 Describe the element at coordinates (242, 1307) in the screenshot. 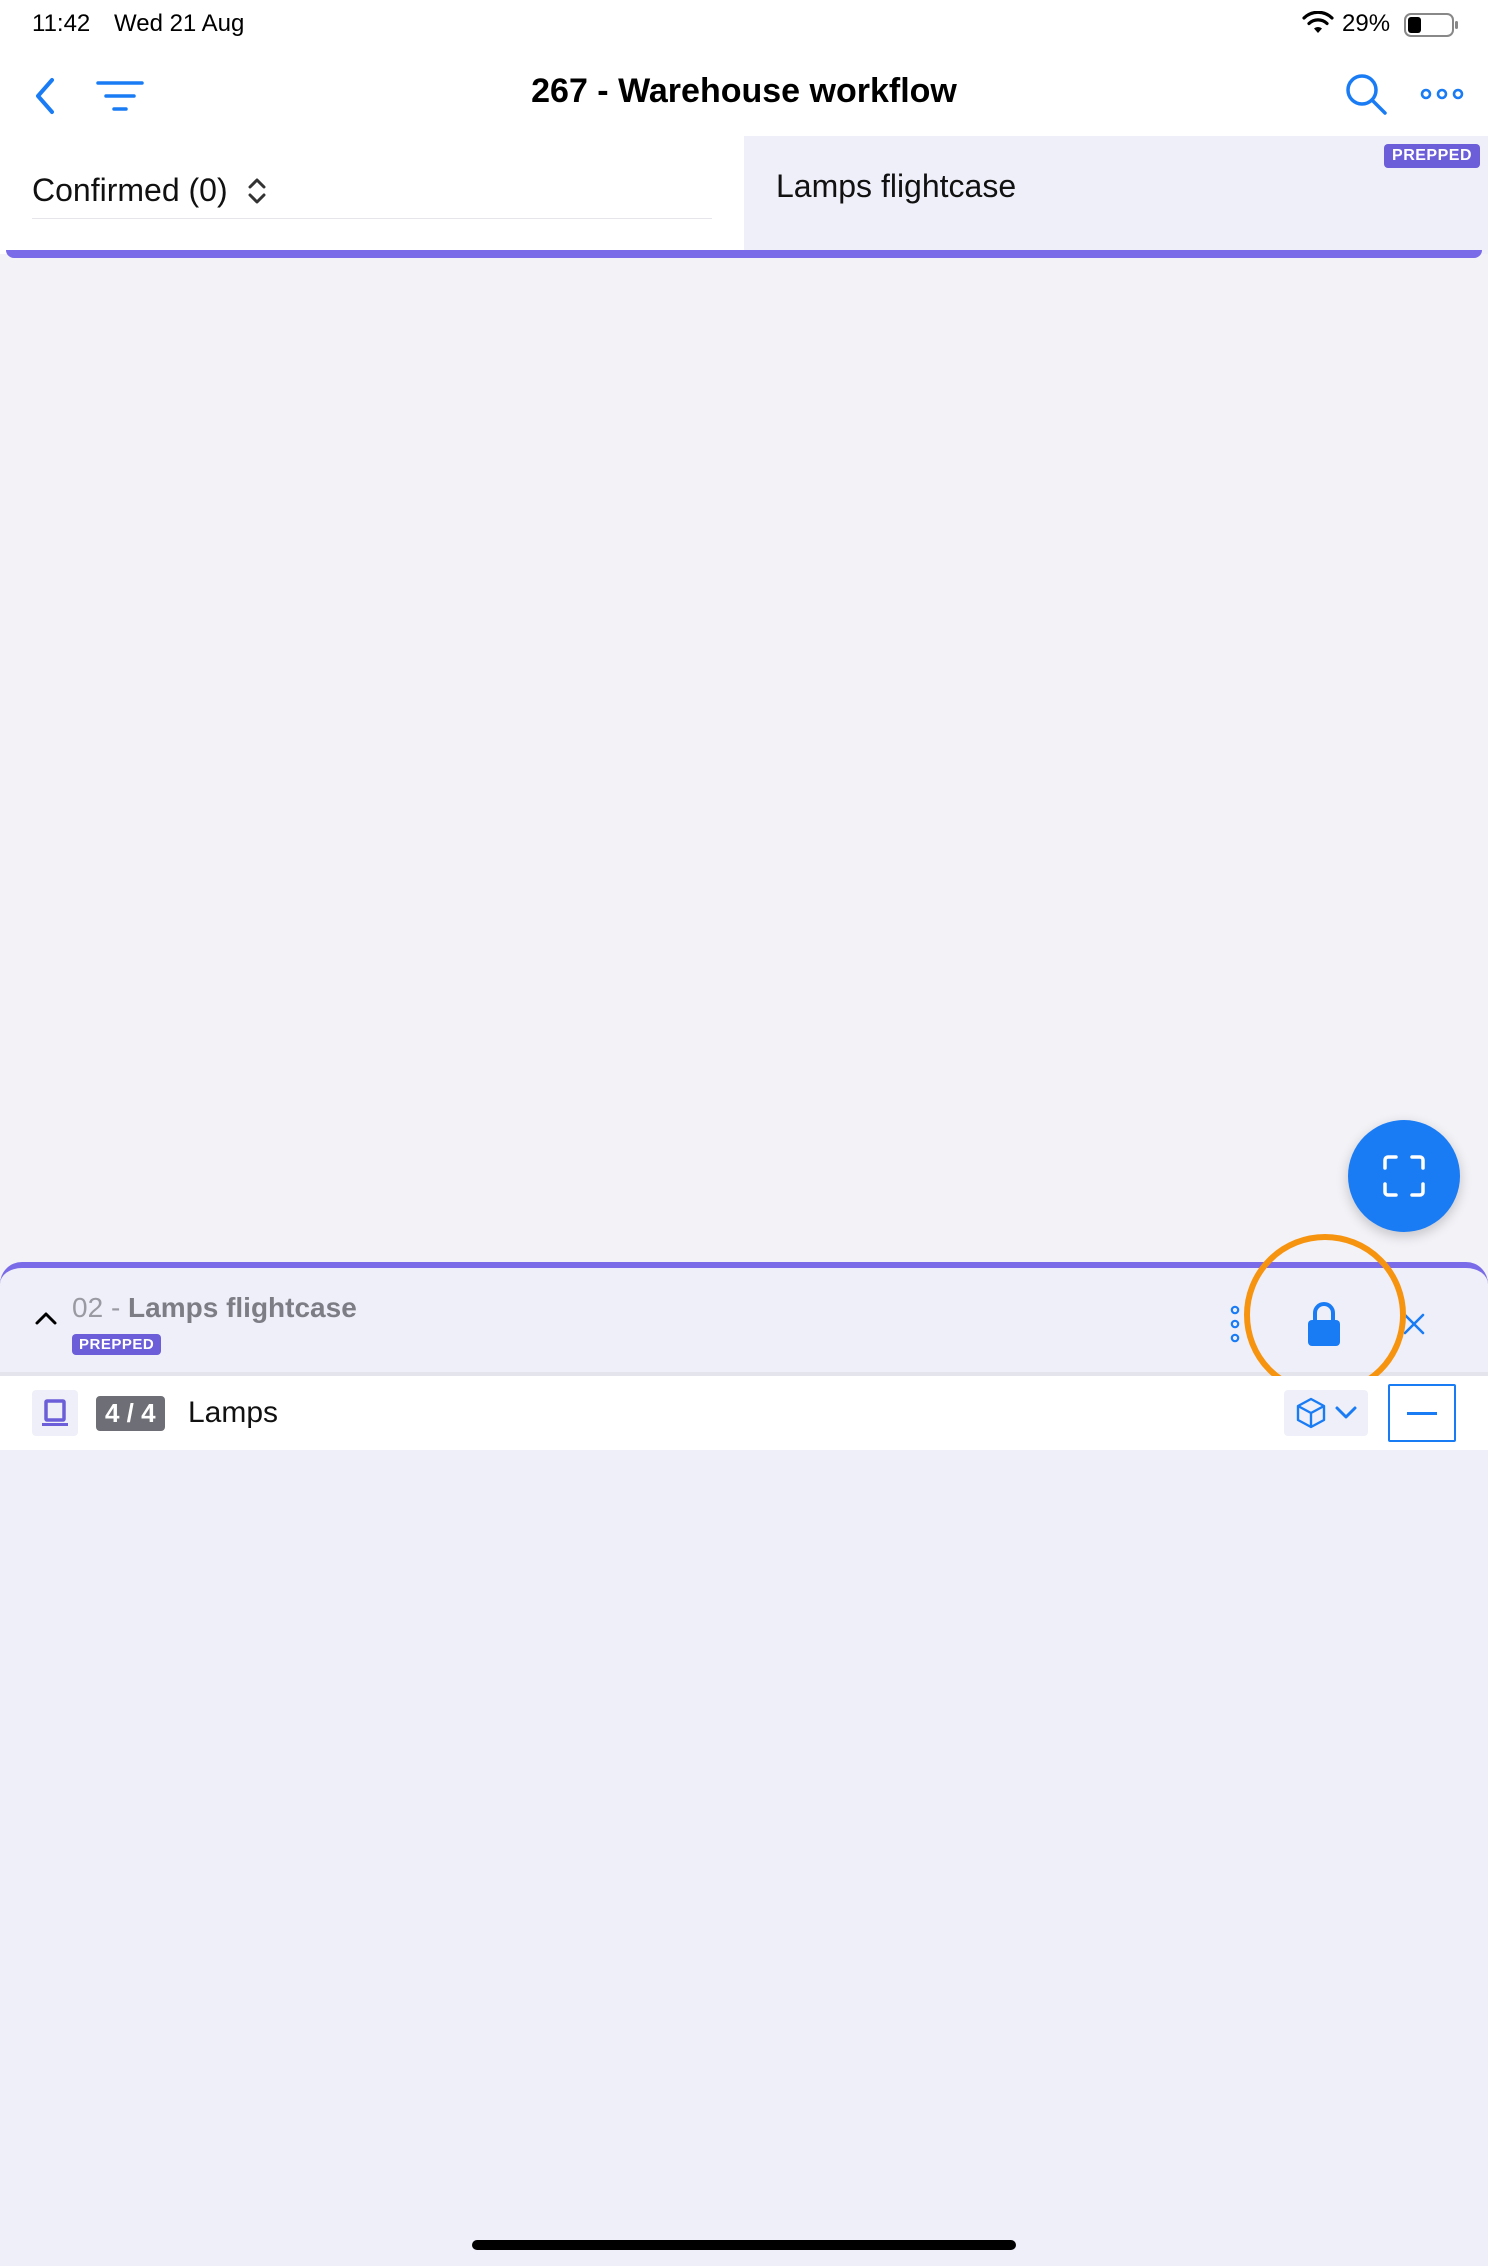

I see `case-name: Lamps flightcase` at that location.